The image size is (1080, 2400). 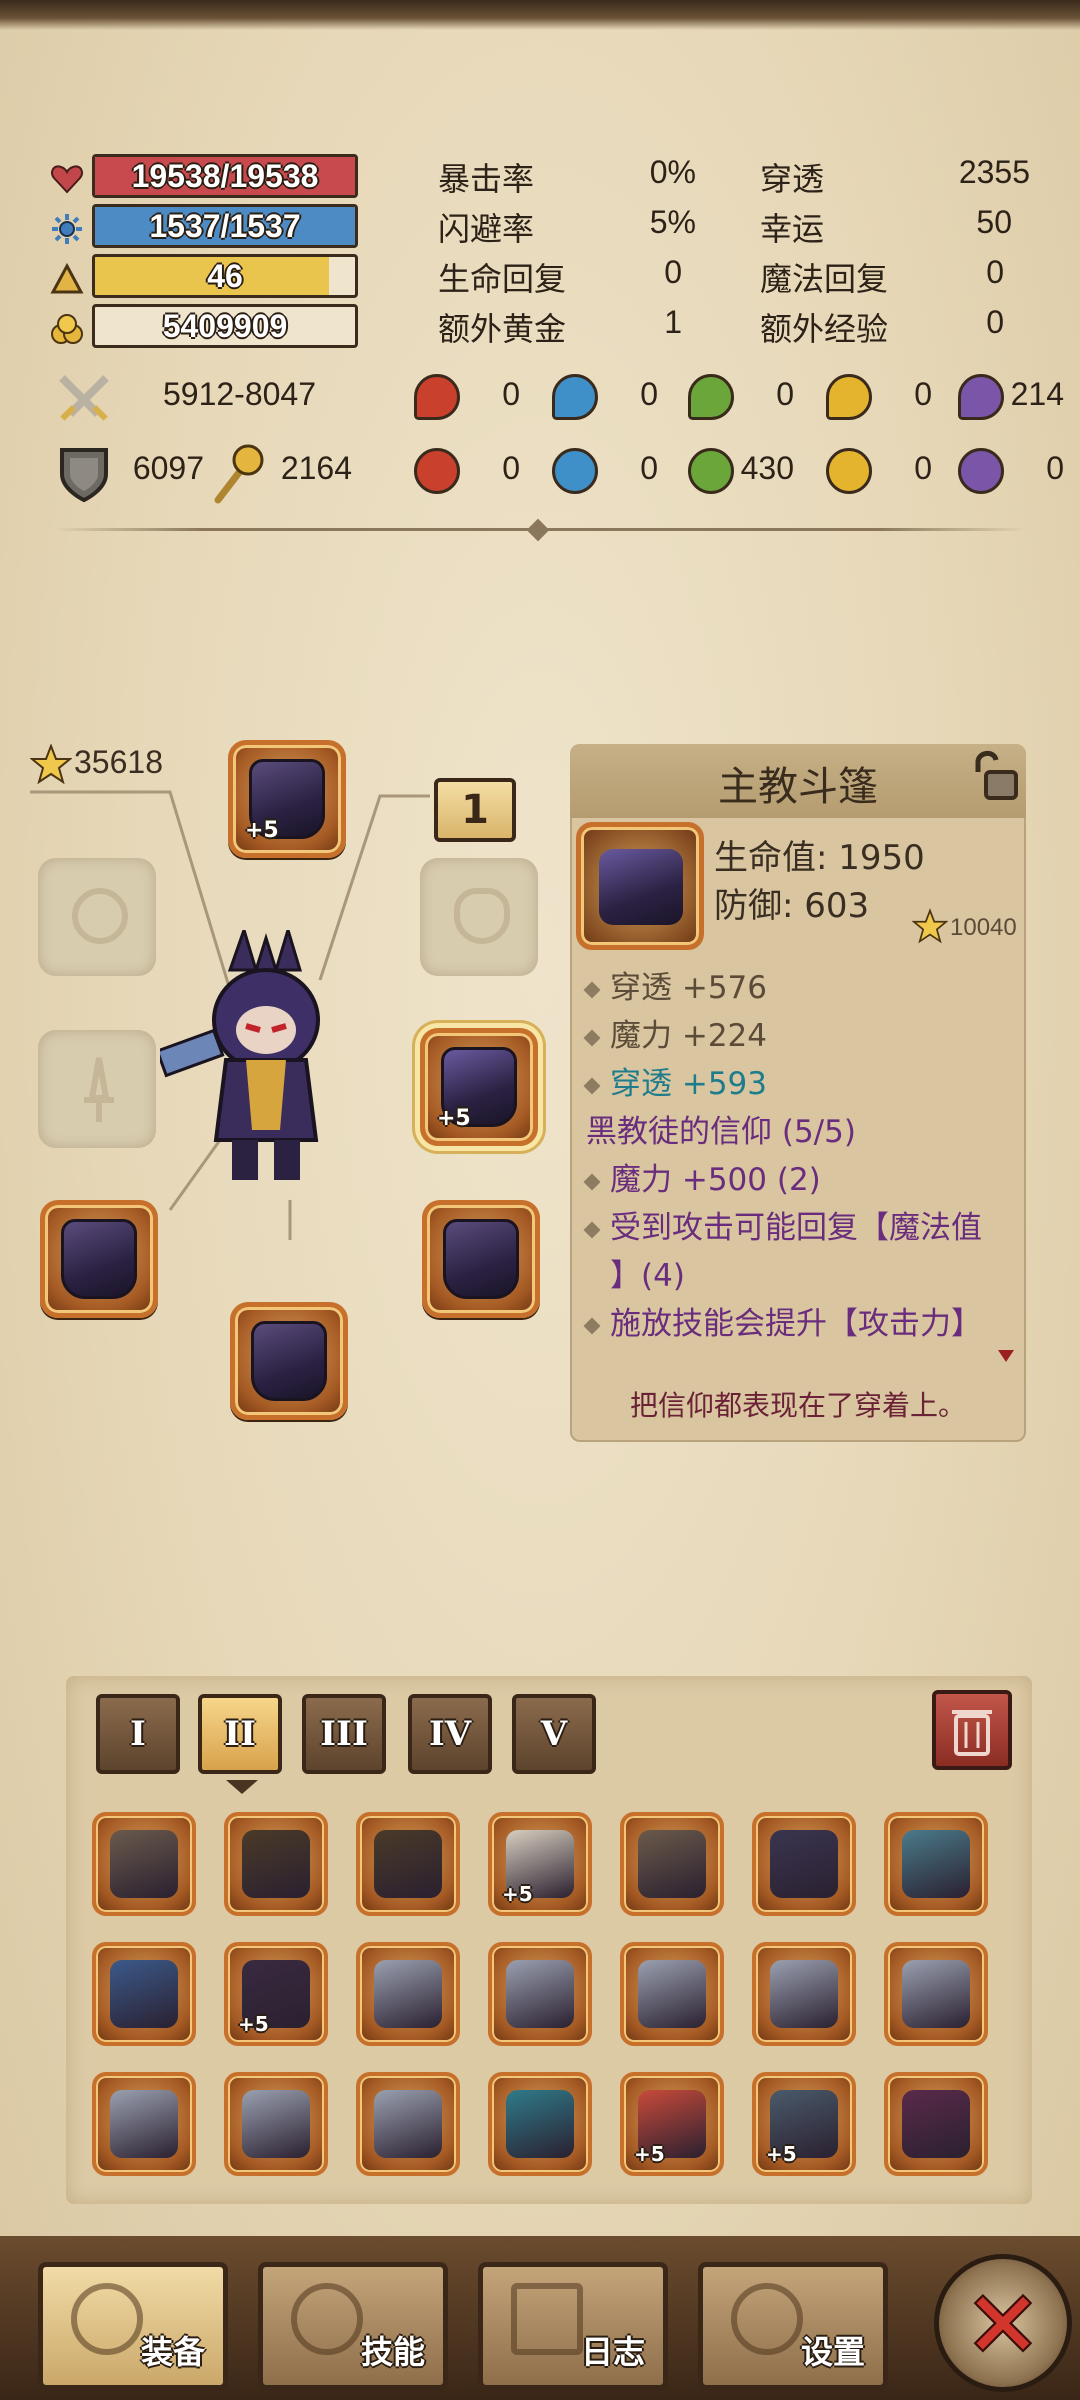 I want to click on resist-element-dark-icon, so click(x=981, y=471).